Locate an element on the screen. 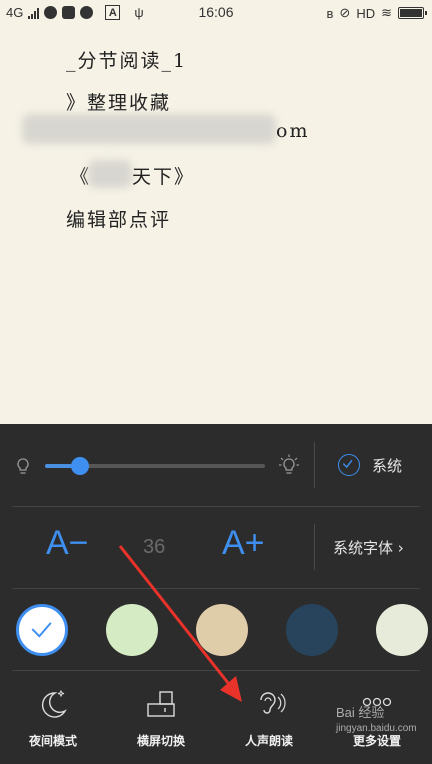 This screenshot has width=432, height=764. watermark-url: jingyan.baidu.com is located at coordinates (376, 728).